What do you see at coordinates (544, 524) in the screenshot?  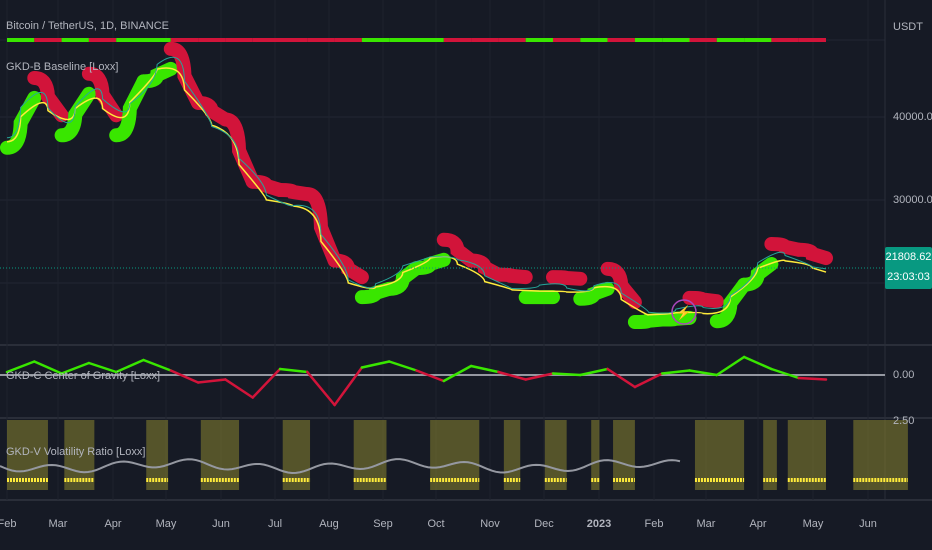 I see `x-tick-label: Dec` at bounding box center [544, 524].